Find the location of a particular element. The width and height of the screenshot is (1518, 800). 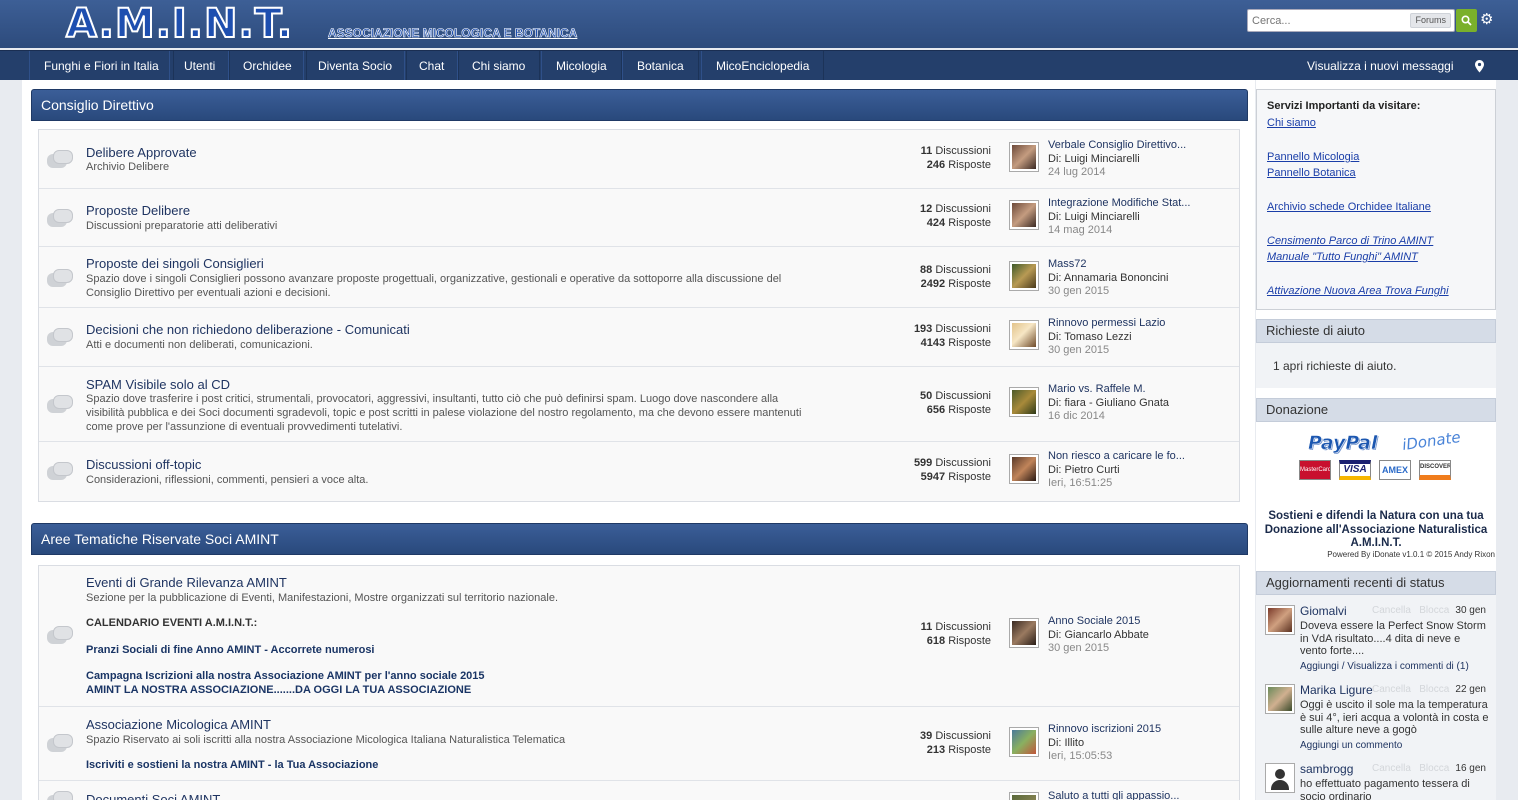

last-post-title: Anno Sociale 2015 is located at coordinates (1098, 622).